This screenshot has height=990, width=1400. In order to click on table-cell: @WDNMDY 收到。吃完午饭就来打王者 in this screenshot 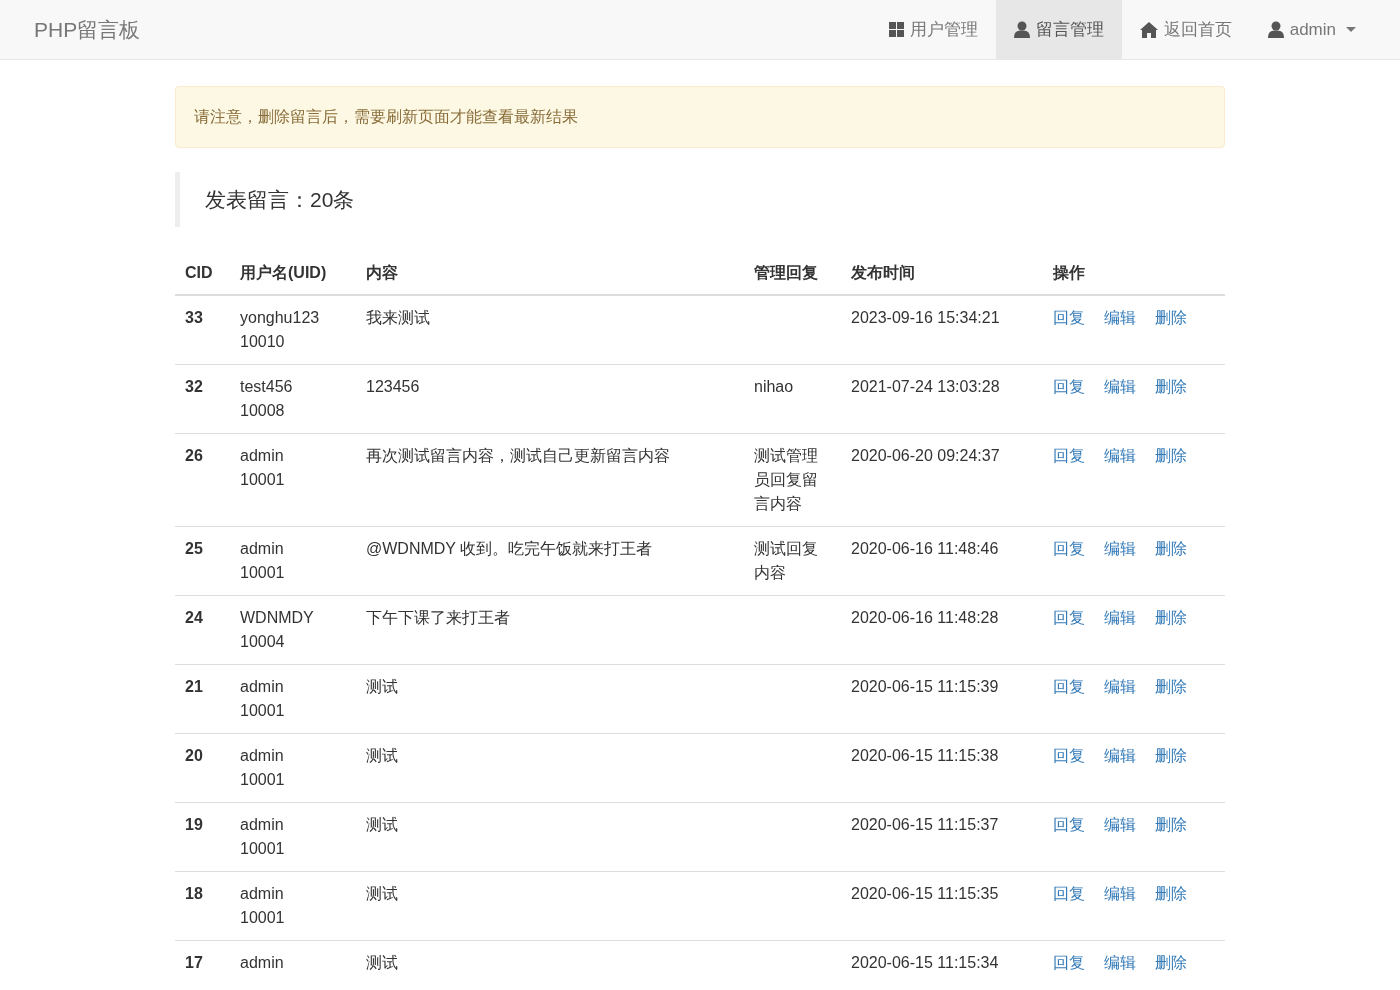, I will do `click(550, 561)`.